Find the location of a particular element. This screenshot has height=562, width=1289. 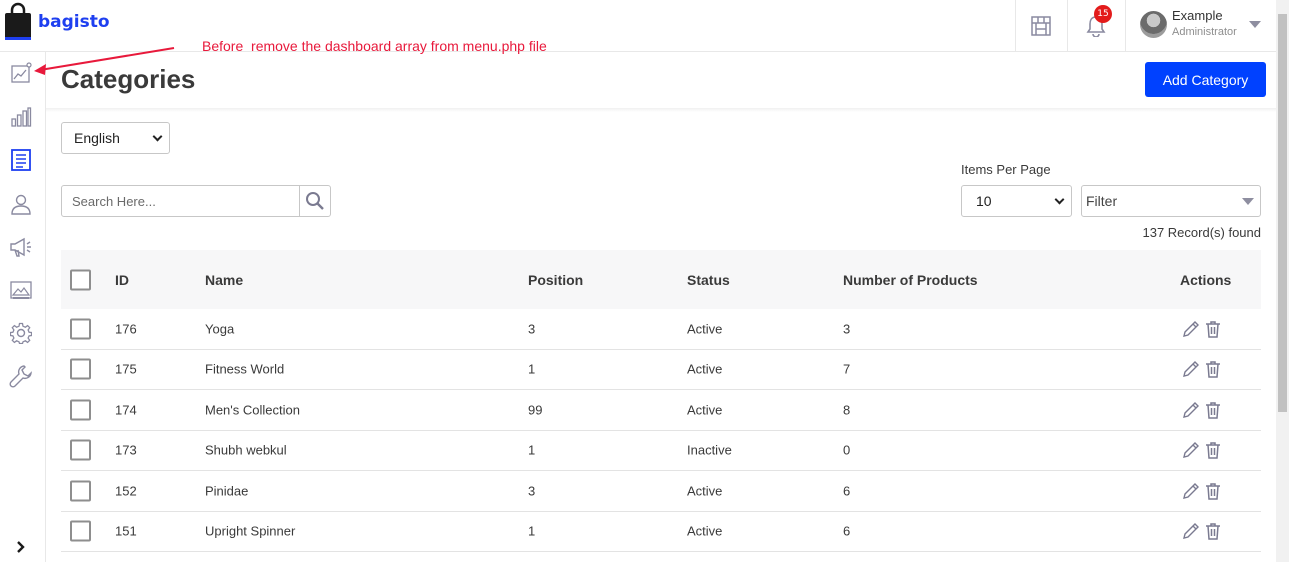

column-header-id: ID is located at coordinates (122, 280).